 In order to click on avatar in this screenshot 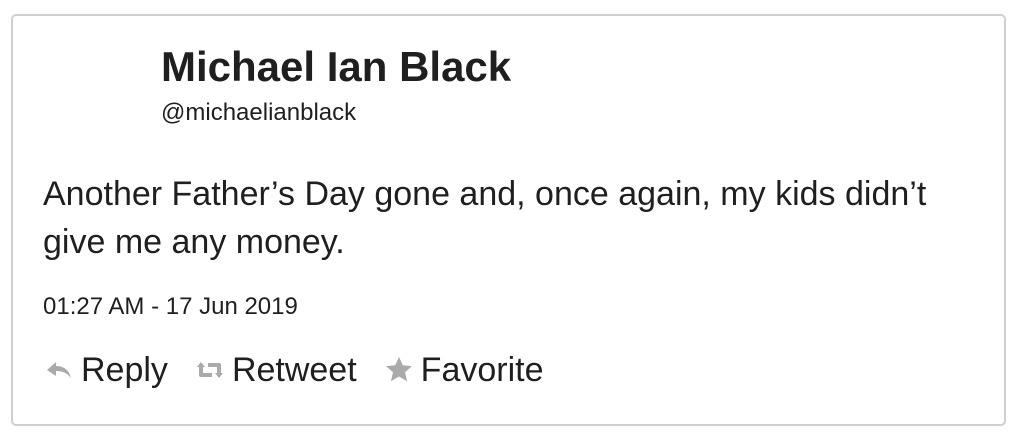, I will do `click(93, 90)`.